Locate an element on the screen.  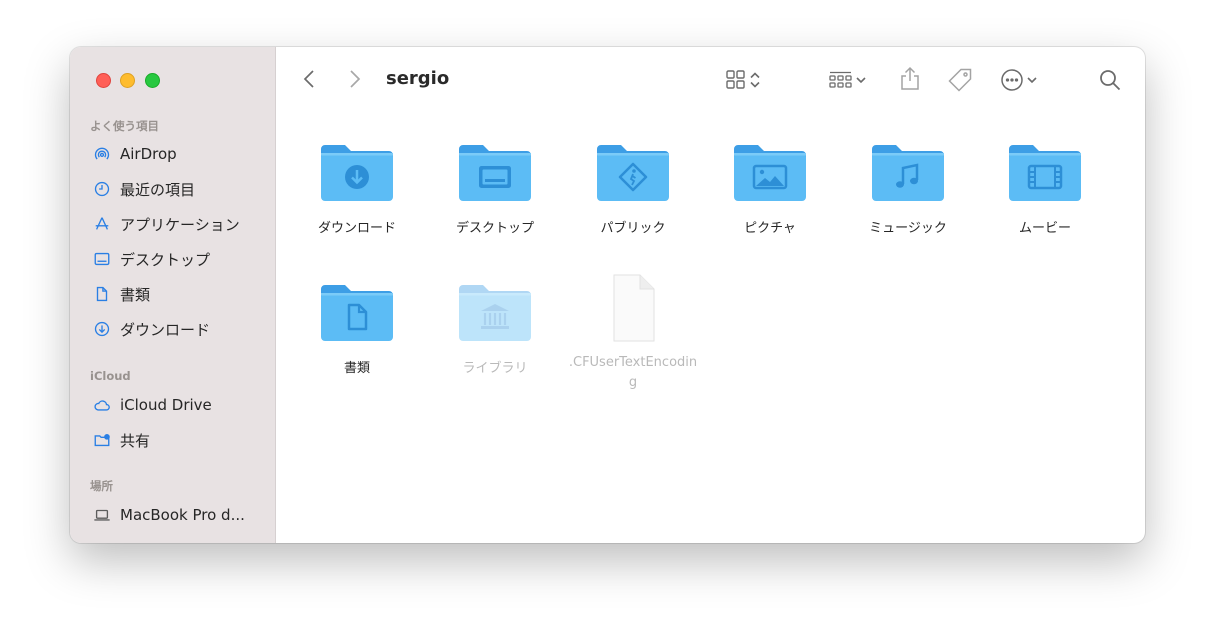
sidebar-item-shared: 共有 is located at coordinates (121, 440).